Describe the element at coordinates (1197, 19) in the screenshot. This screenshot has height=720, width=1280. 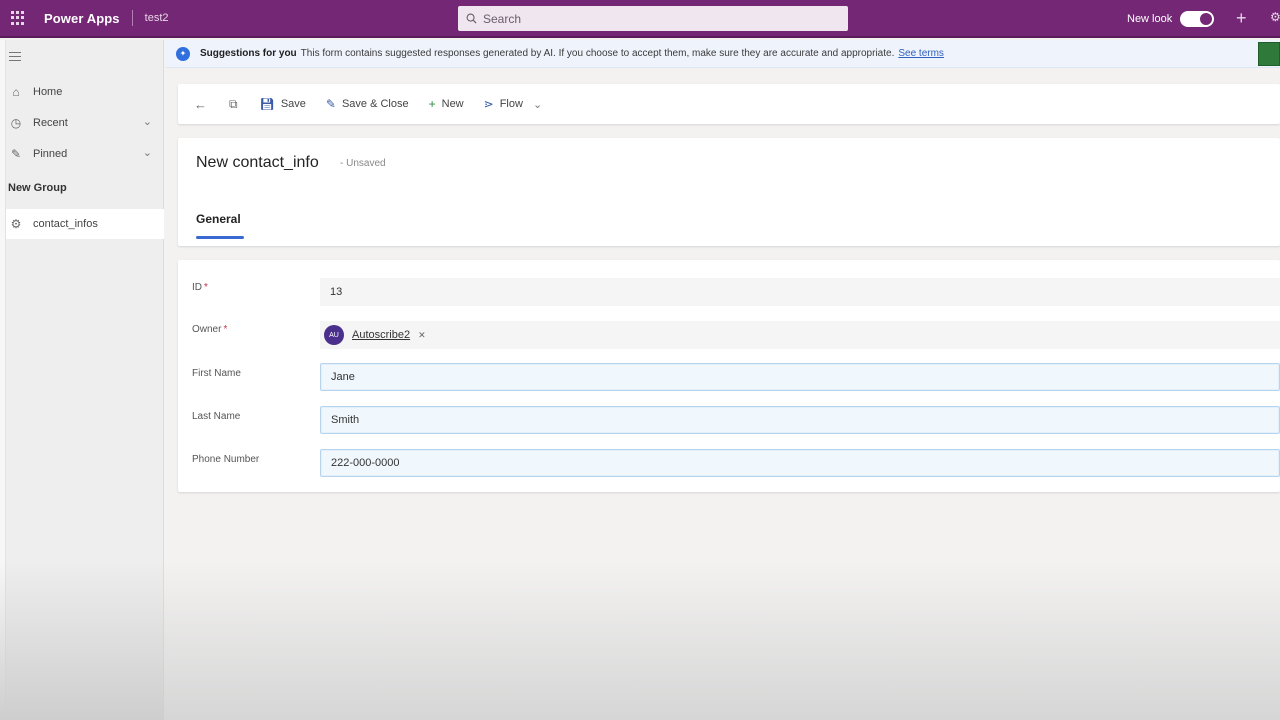
I see `new-look-toggle` at that location.